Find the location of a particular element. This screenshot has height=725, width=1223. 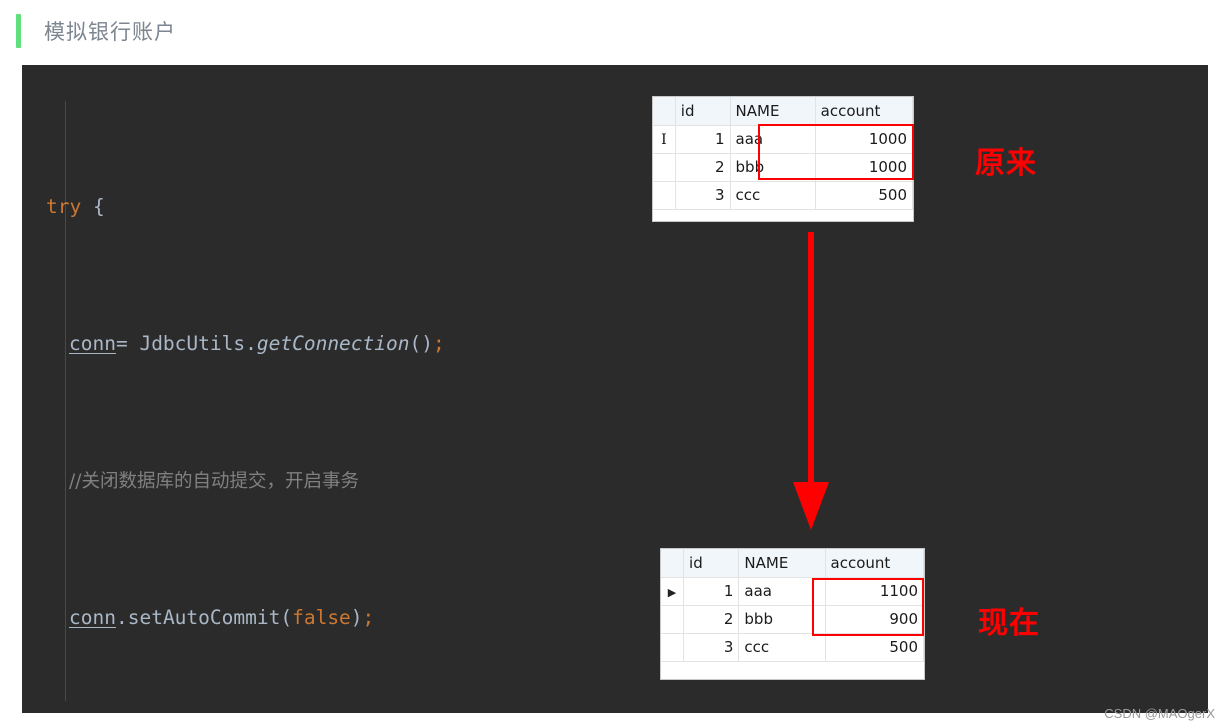

page-title: 模拟银行账户 is located at coordinates (110, 32).